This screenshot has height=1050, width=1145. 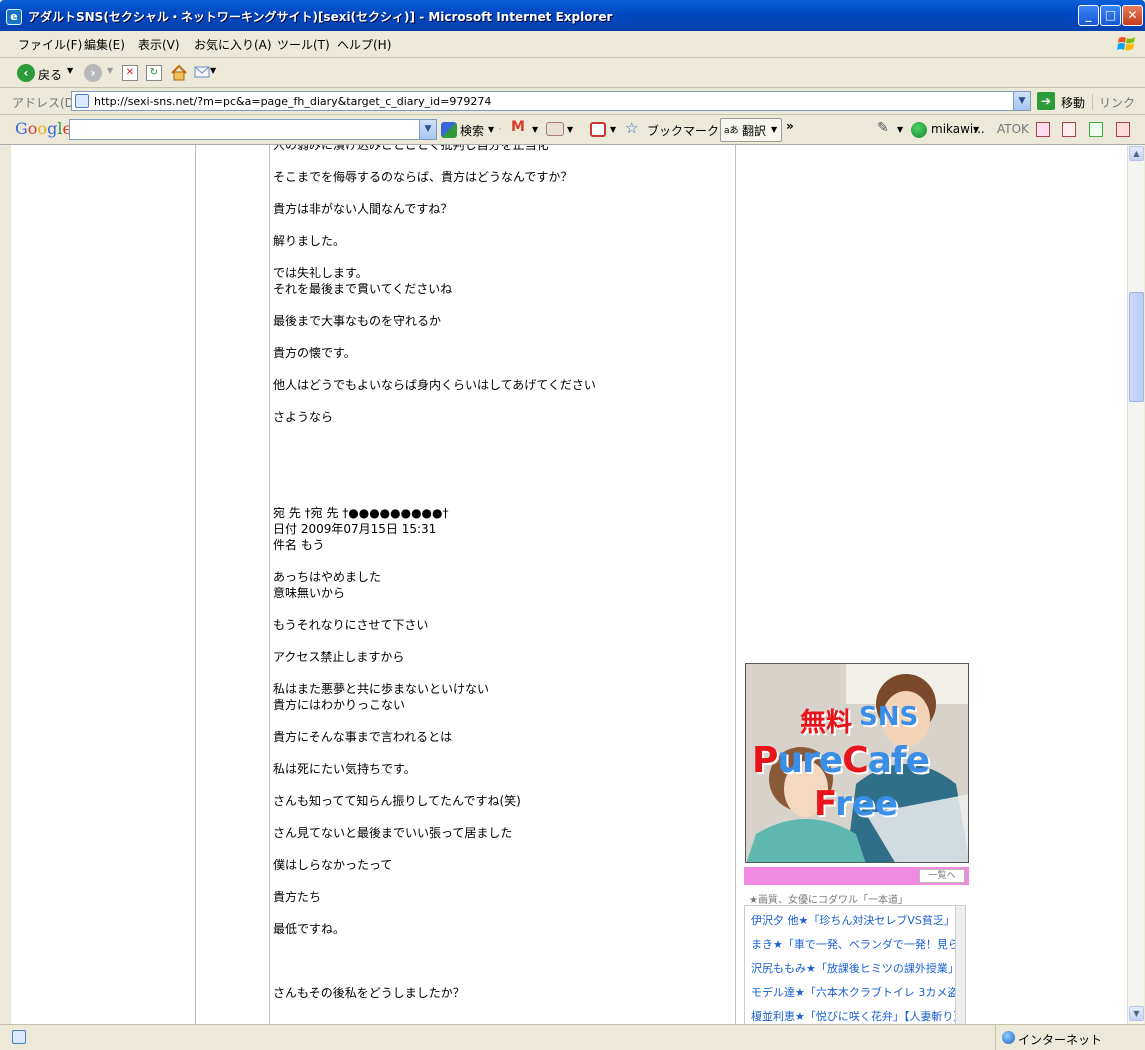 I want to click on google-logo: Google, so click(x=43, y=128).